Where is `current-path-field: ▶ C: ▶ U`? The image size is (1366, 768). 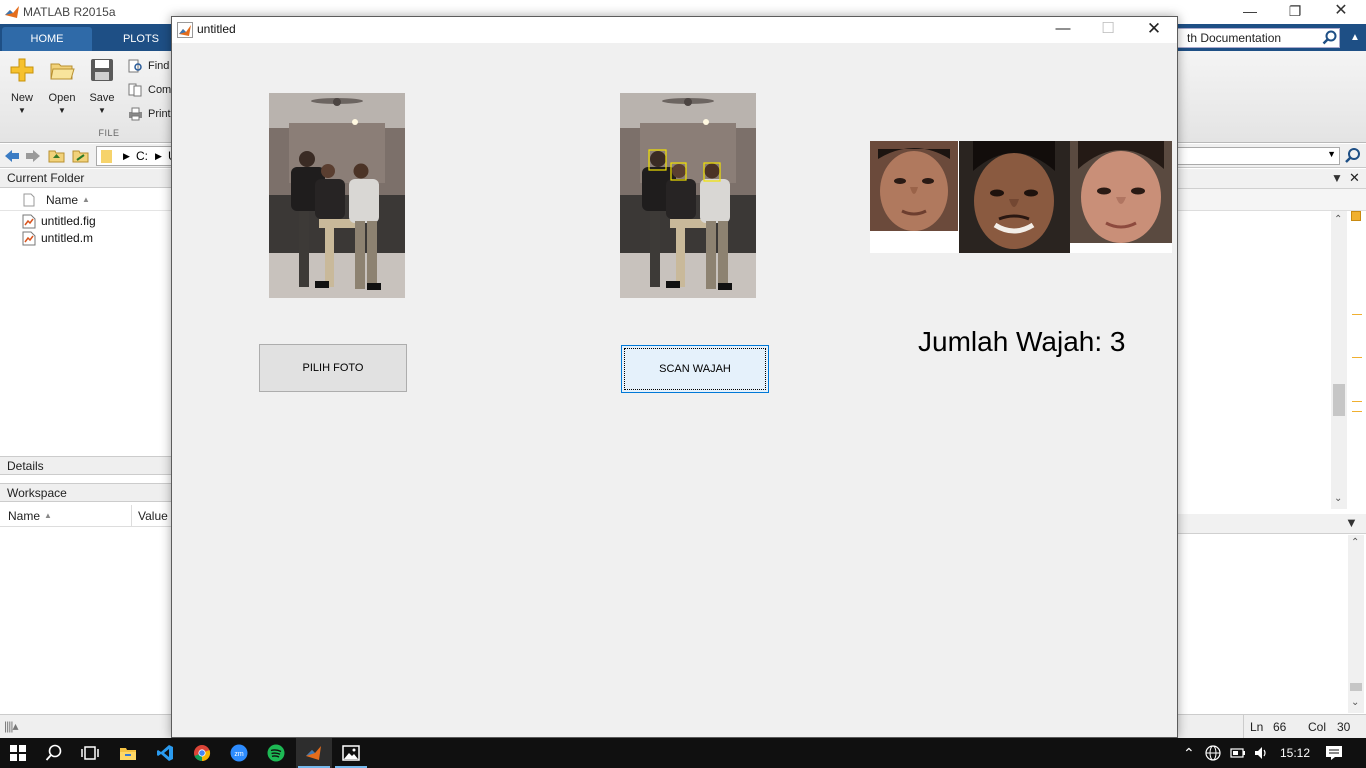
current-path-field: ▶ C: ▶ U is located at coordinates (136, 156).